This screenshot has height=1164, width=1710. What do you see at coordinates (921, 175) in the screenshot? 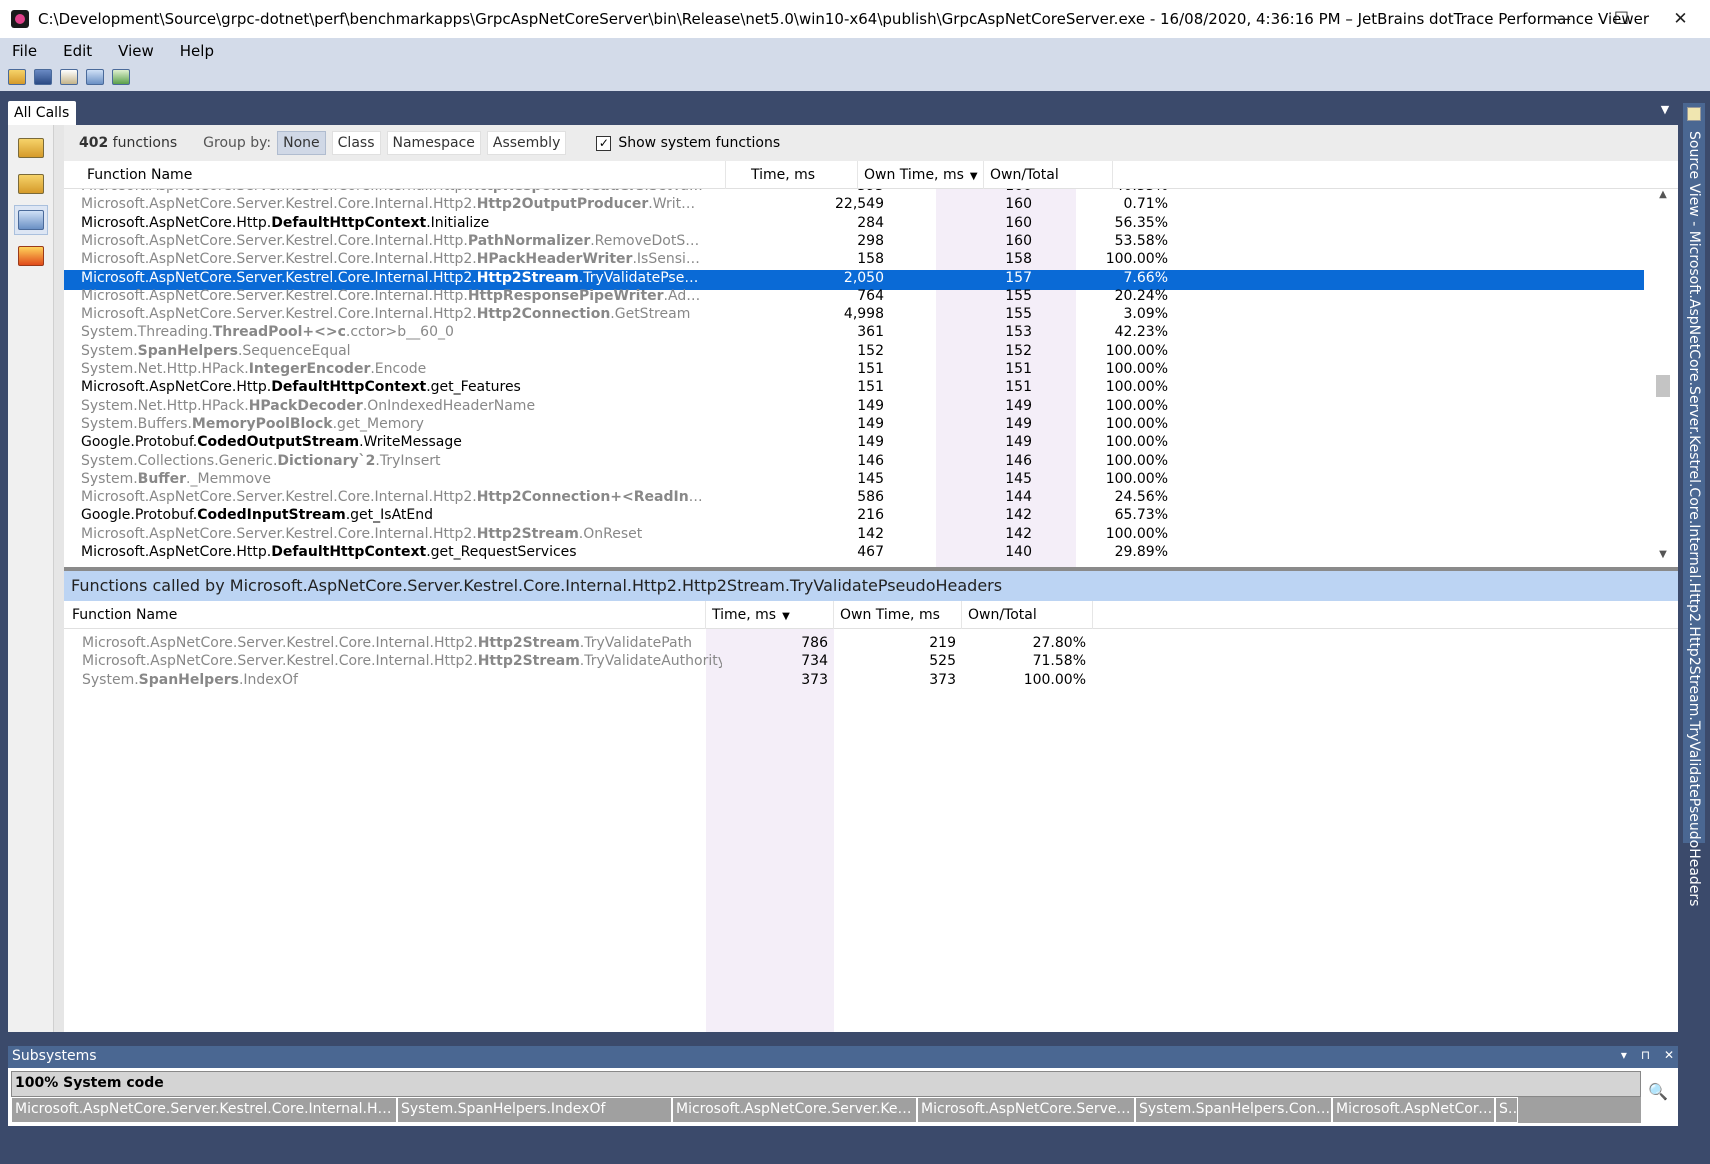
I see `column-own-time: Own Time, ms ▼` at bounding box center [921, 175].